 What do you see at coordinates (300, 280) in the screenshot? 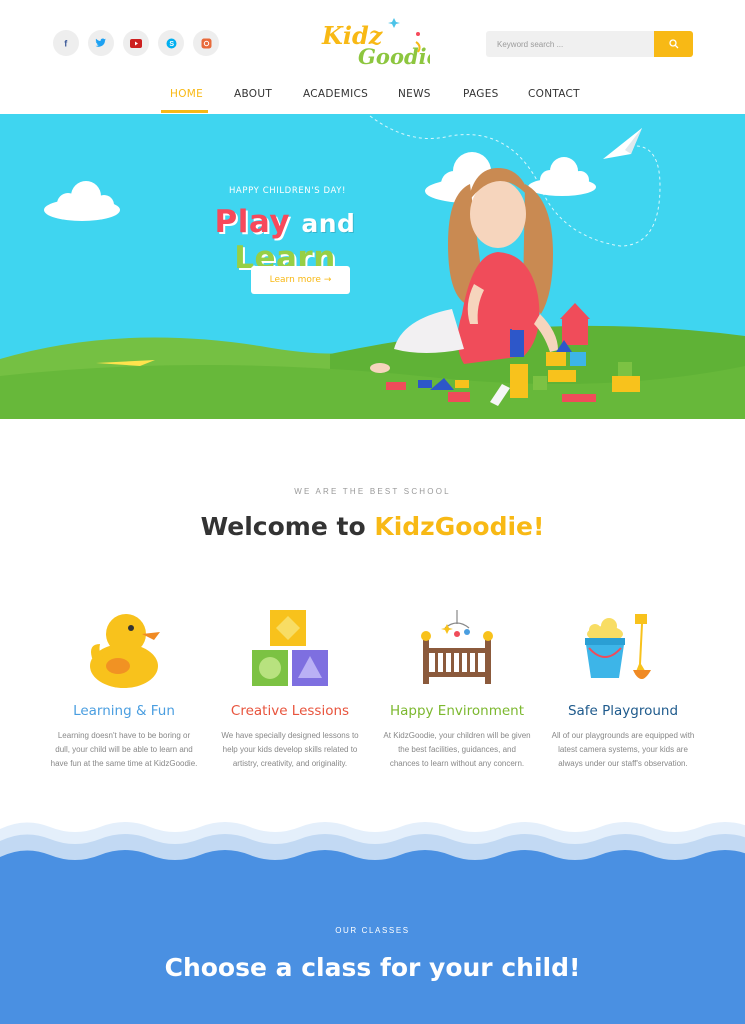
I see `learn-more-button: Learn more →` at bounding box center [300, 280].